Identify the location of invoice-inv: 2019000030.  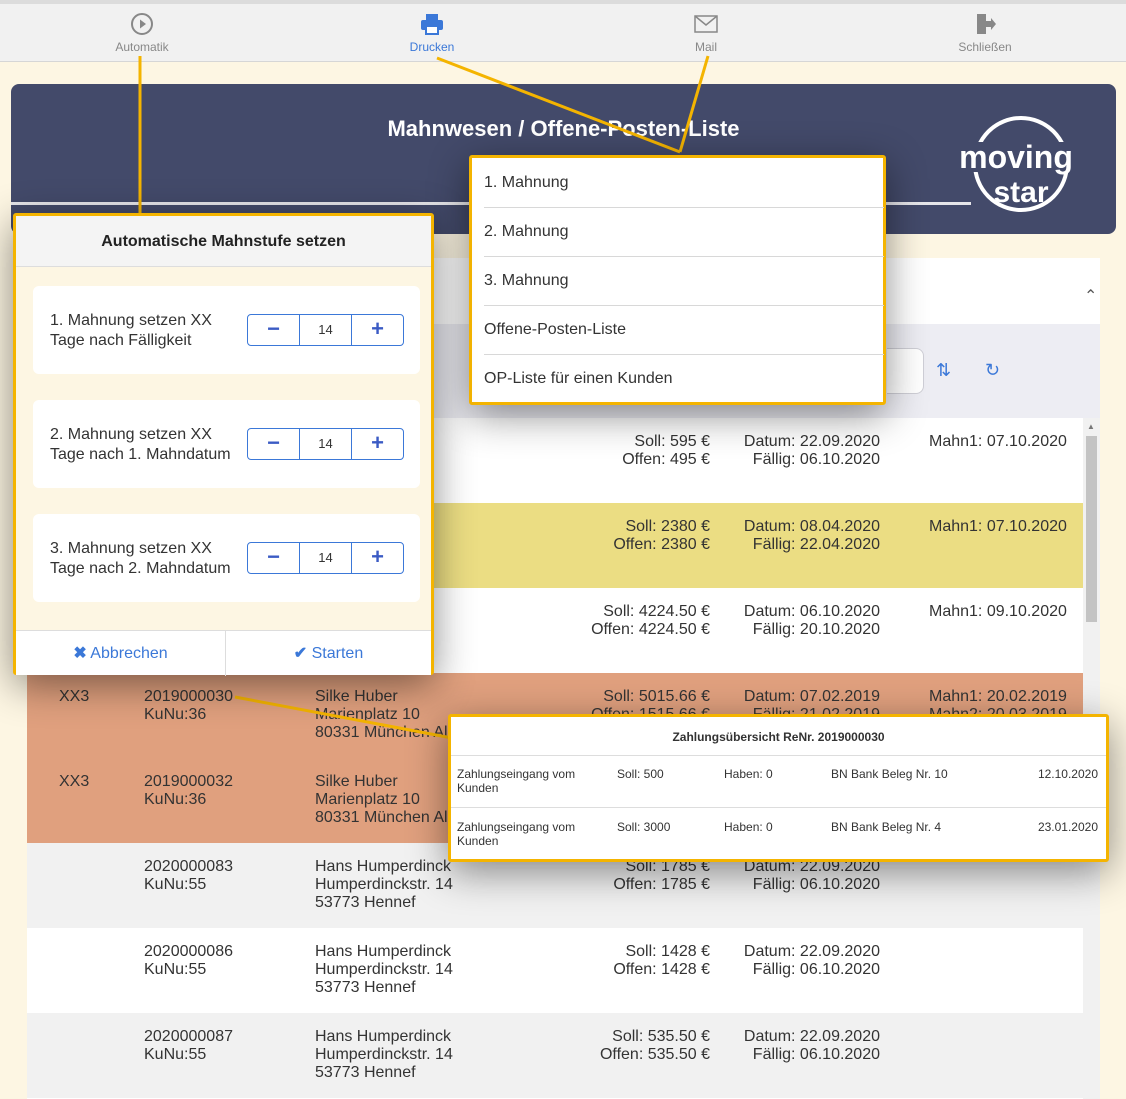
(188, 696).